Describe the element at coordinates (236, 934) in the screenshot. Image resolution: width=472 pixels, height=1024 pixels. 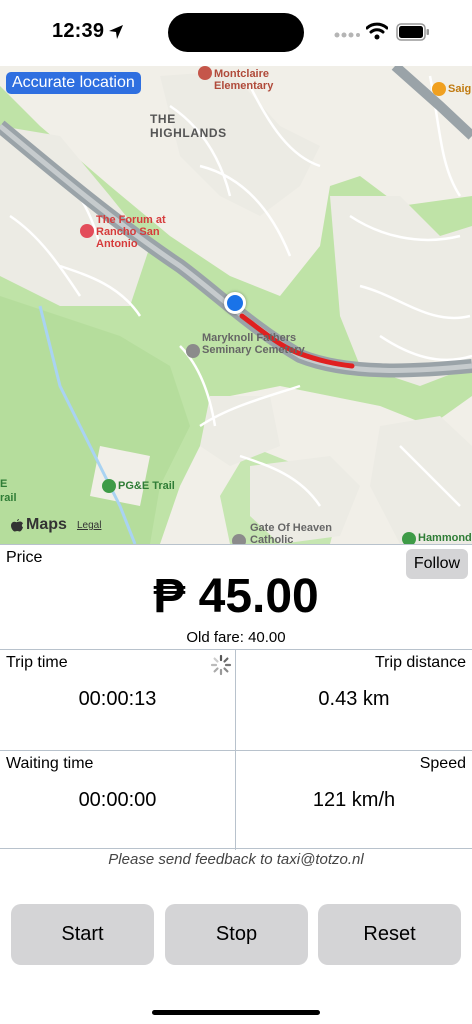
I see `stop-button: Stop` at that location.